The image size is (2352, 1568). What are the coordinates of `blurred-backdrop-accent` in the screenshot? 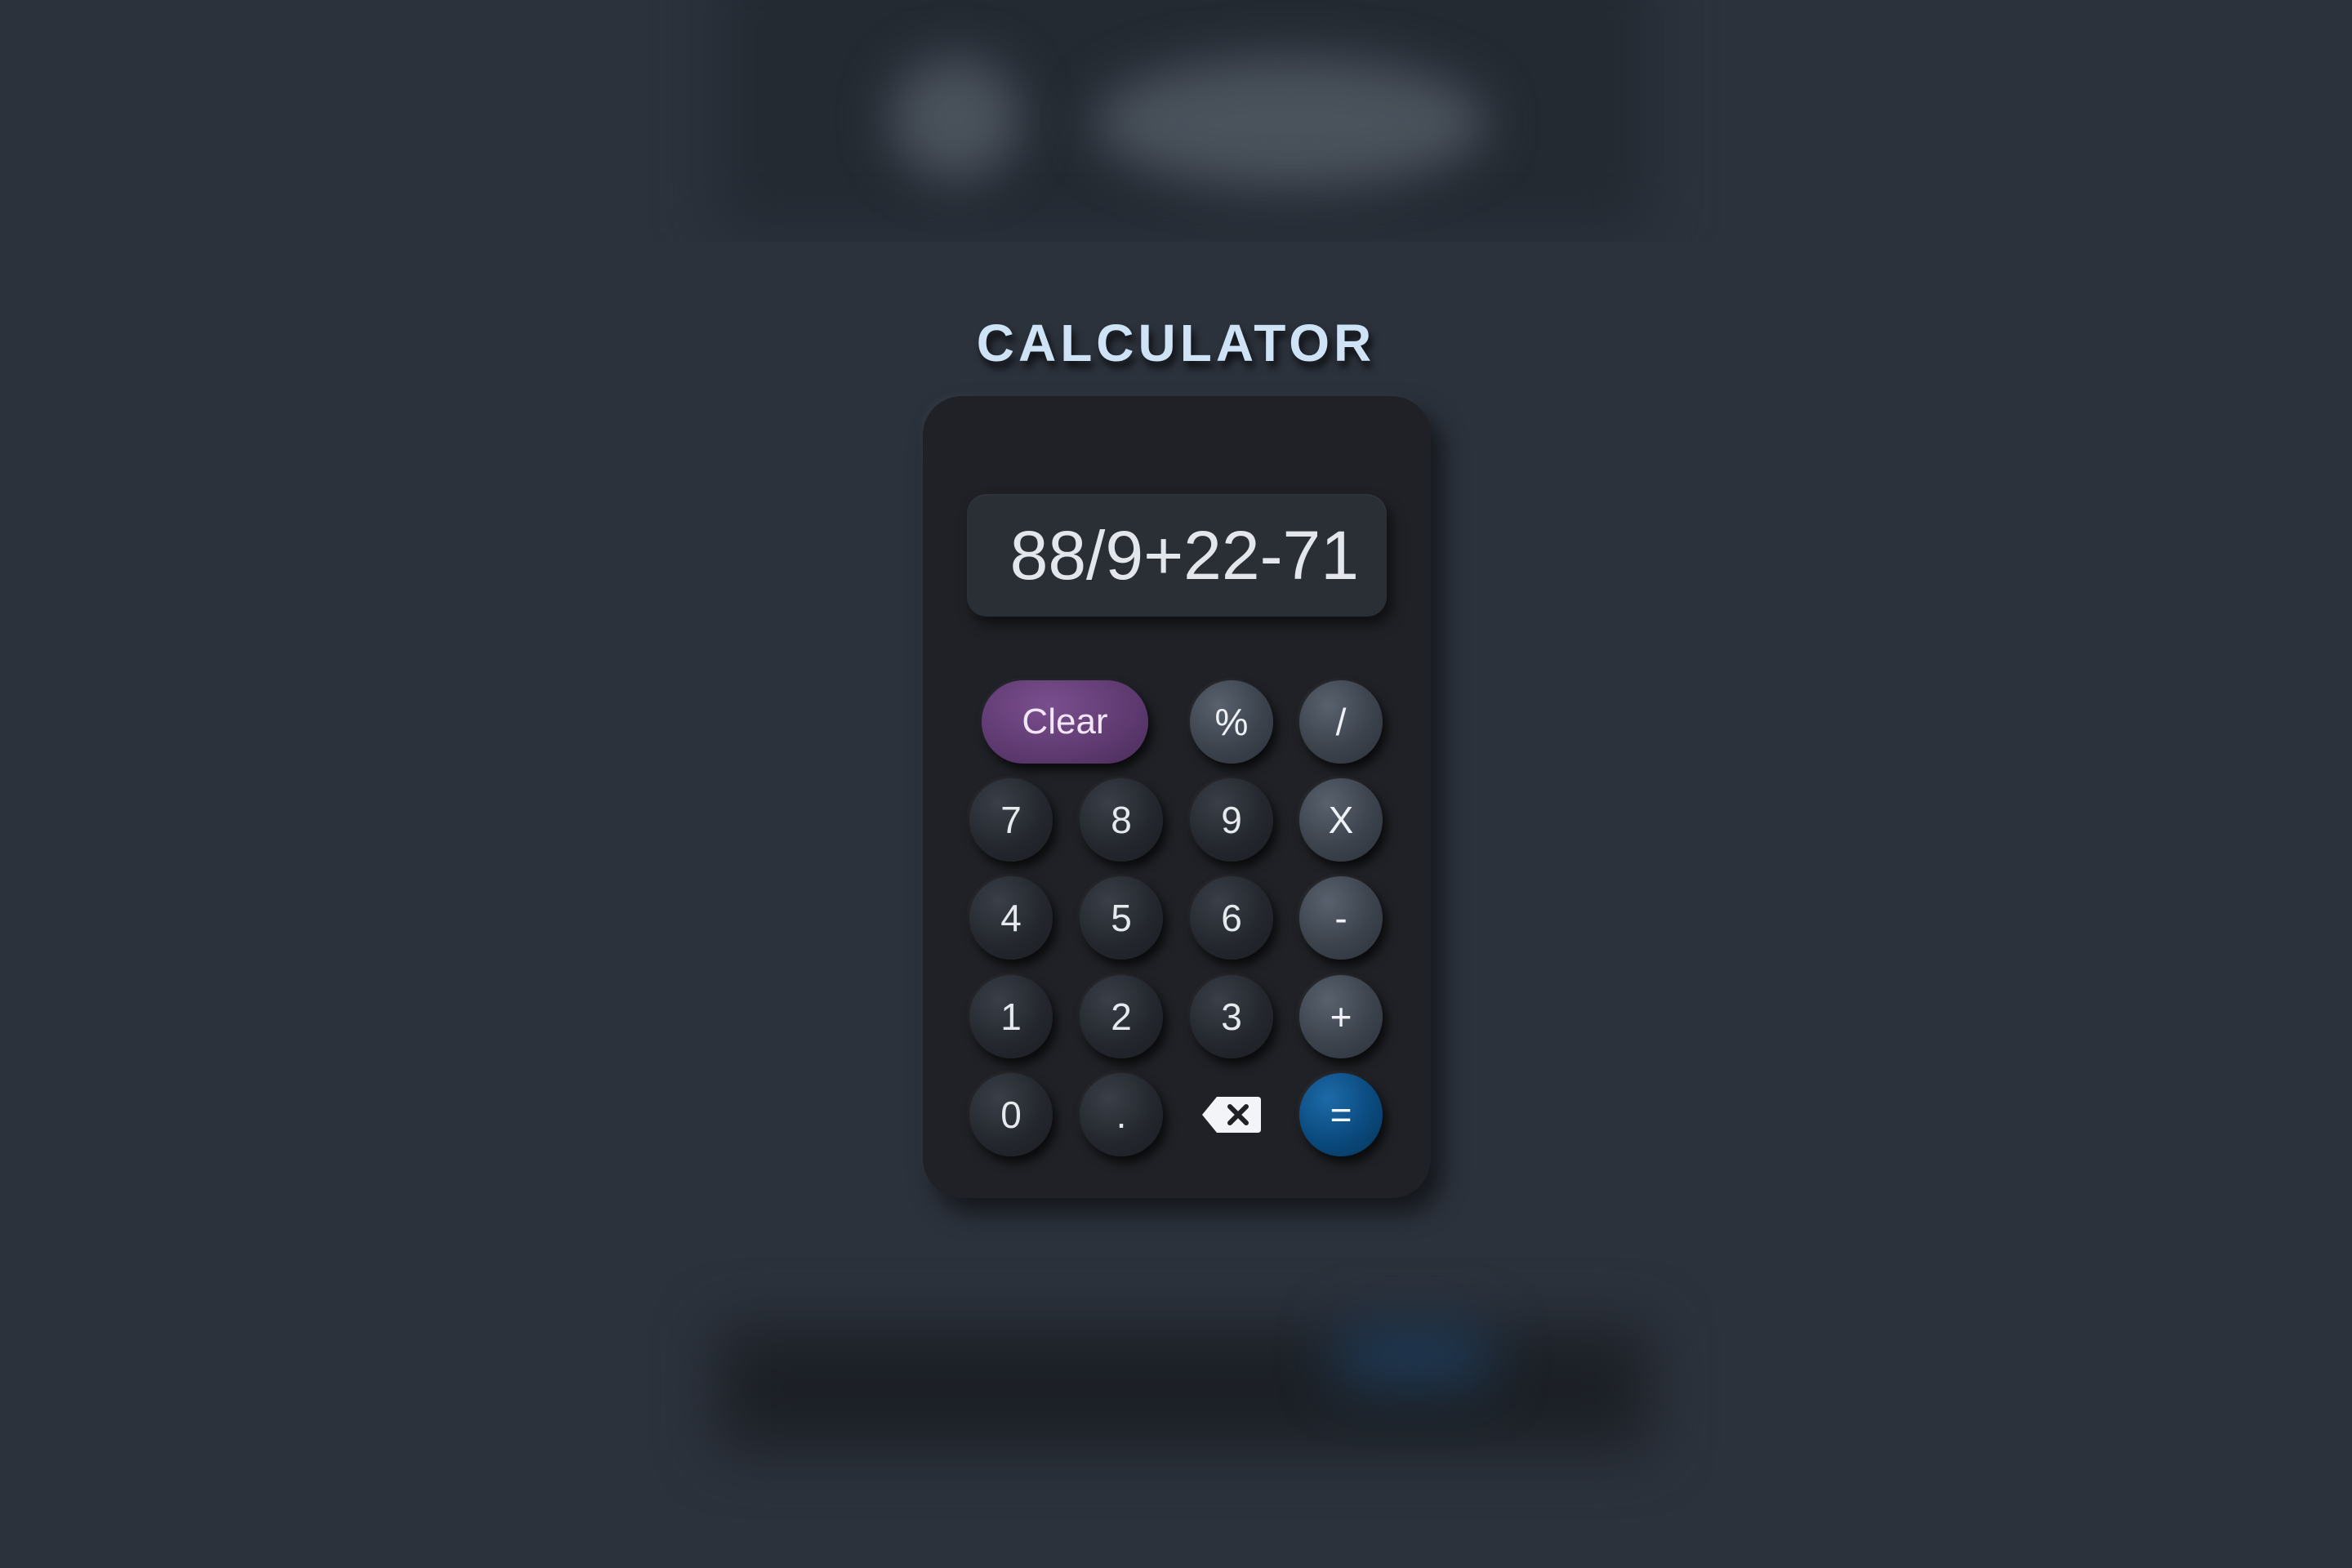 It's located at (1412, 1355).